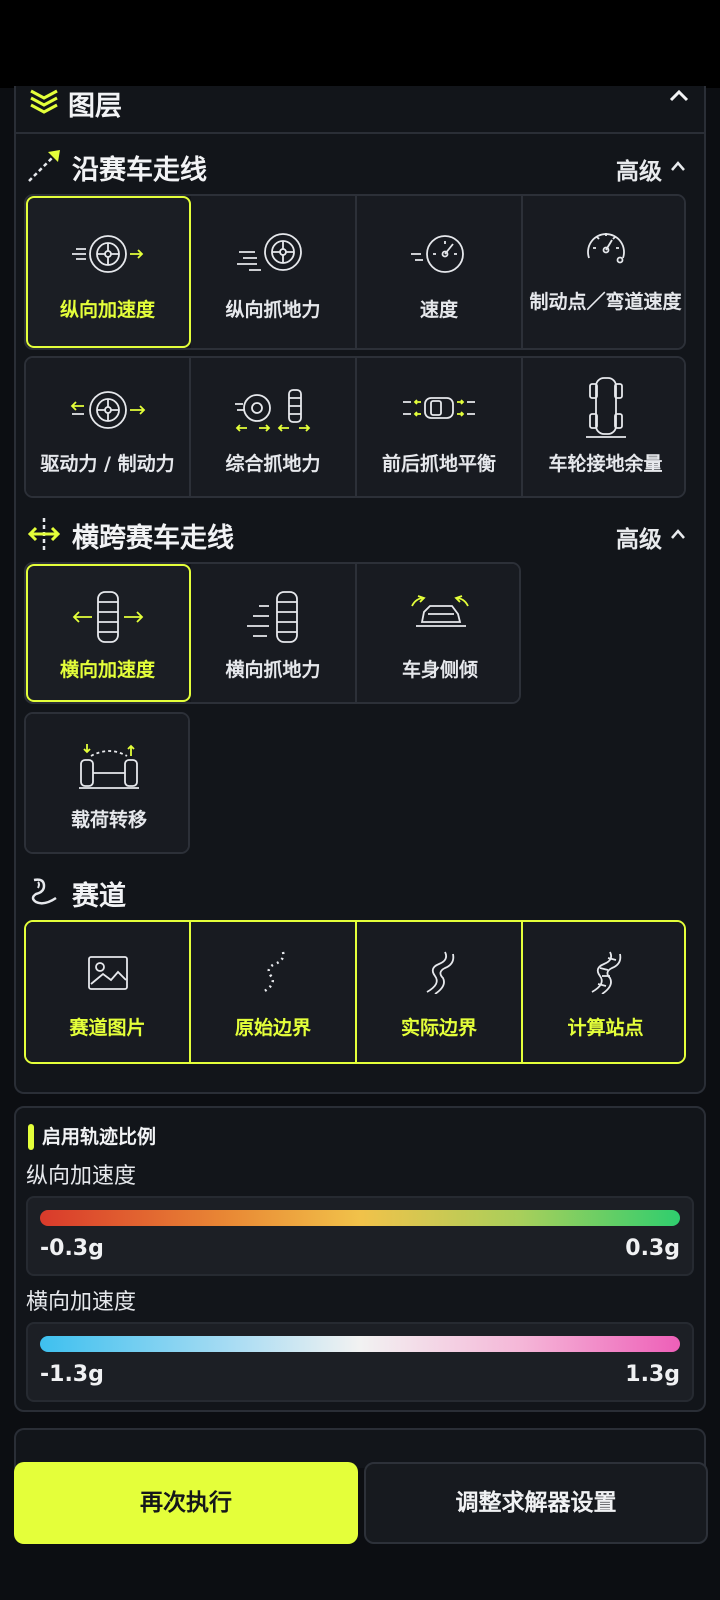 Image resolution: width=720 pixels, height=1600 pixels. Describe the element at coordinates (139, 170) in the screenshot. I see `along-racing-line-title: 沿赛车走线` at that location.